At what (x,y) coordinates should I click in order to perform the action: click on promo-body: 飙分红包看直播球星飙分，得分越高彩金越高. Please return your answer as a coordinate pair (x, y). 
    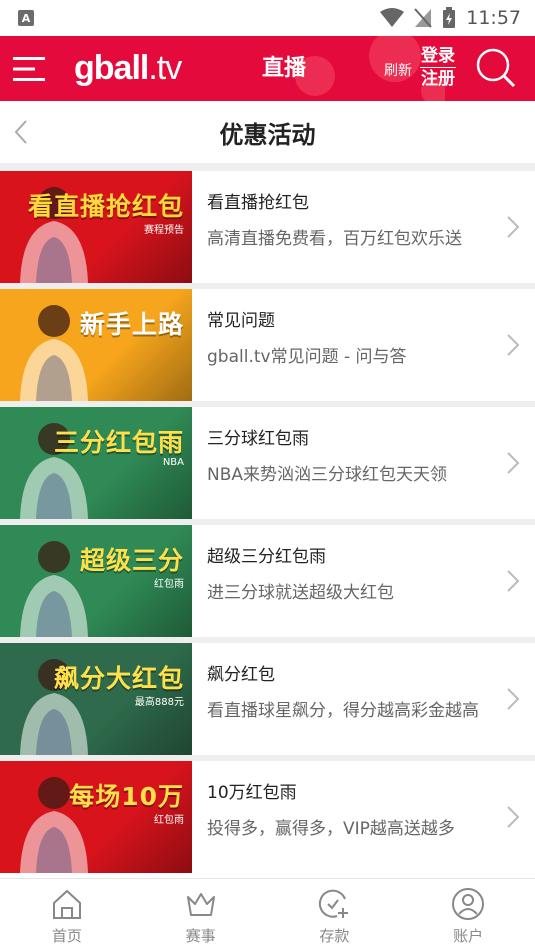
    Looking at the image, I should click on (363, 699).